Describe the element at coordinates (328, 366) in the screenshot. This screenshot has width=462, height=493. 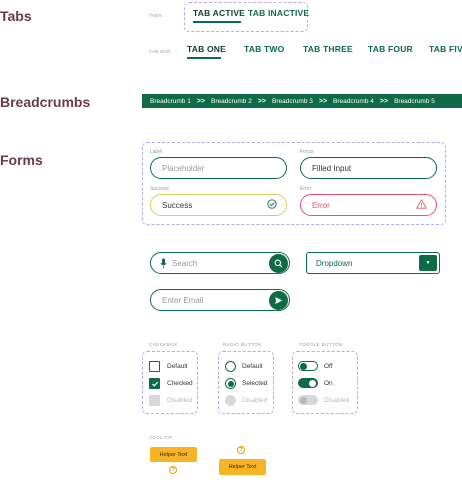
I see `toggle-off-label: Off` at that location.